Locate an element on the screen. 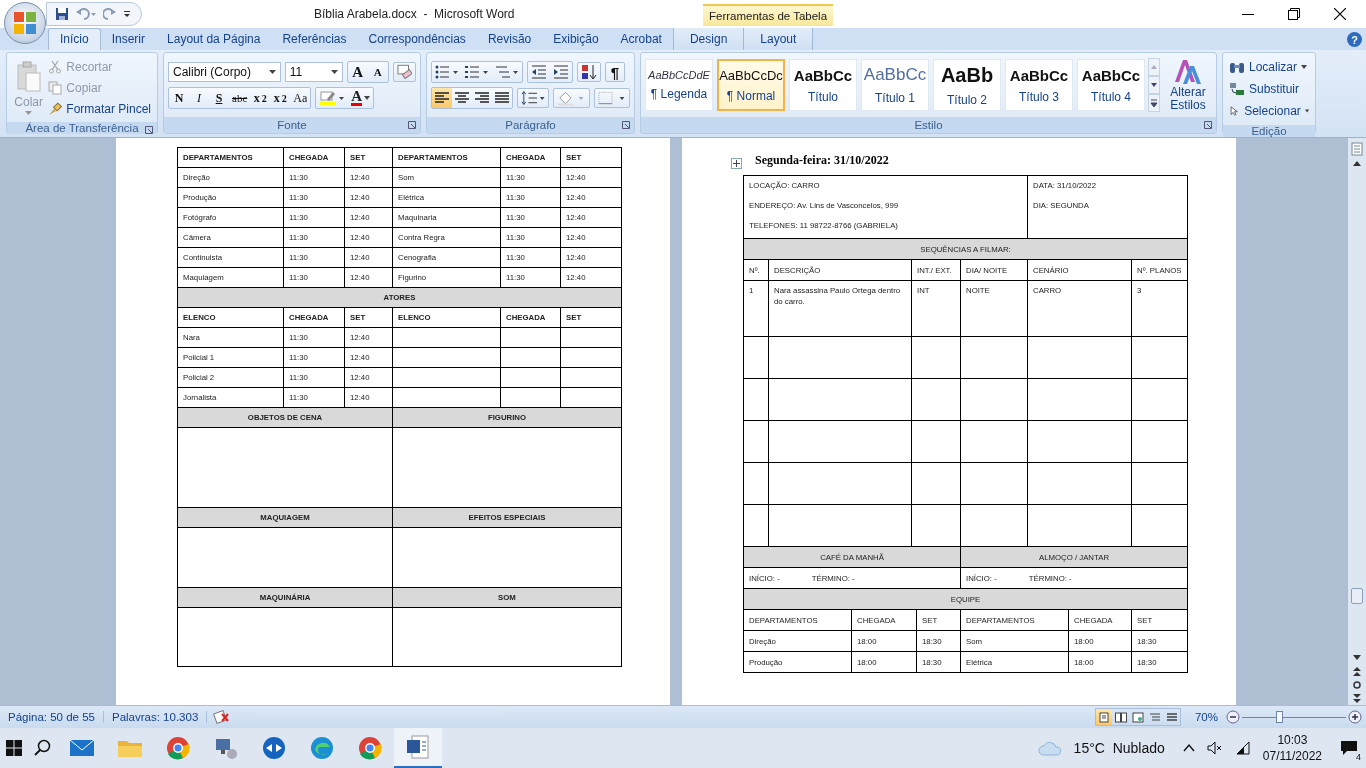  speaker-muted-icon is located at coordinates (1214, 748).